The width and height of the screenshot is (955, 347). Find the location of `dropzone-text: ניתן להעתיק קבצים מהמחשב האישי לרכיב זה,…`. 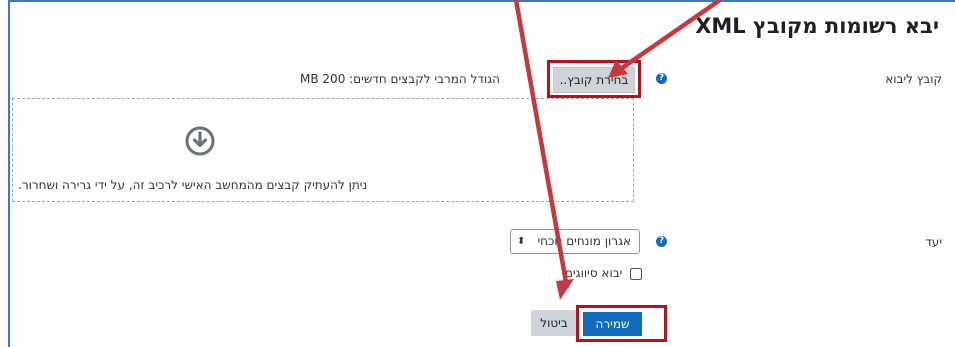

dropzone-text: ניתן להעתיק קבצים מהמחשב האישי לרכיב זה,… is located at coordinates (193, 185).